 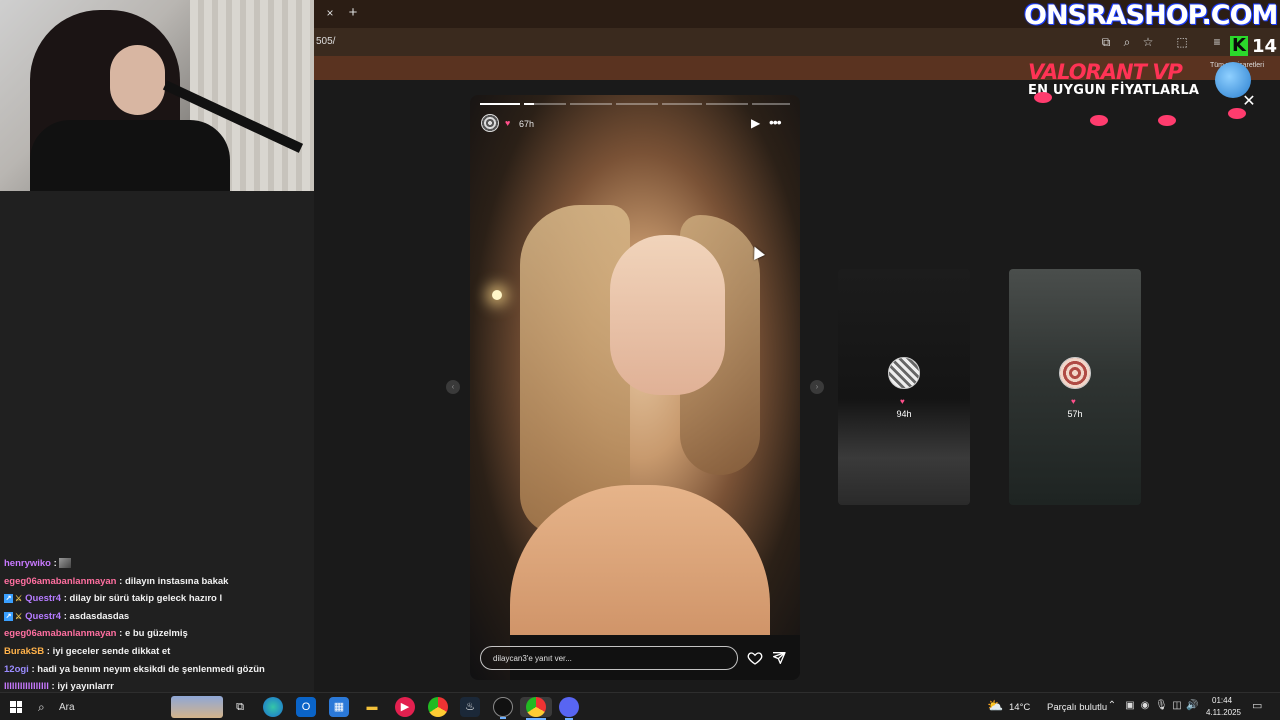 I want to click on tray-app-icon: ▣, so click(x=1130, y=706).